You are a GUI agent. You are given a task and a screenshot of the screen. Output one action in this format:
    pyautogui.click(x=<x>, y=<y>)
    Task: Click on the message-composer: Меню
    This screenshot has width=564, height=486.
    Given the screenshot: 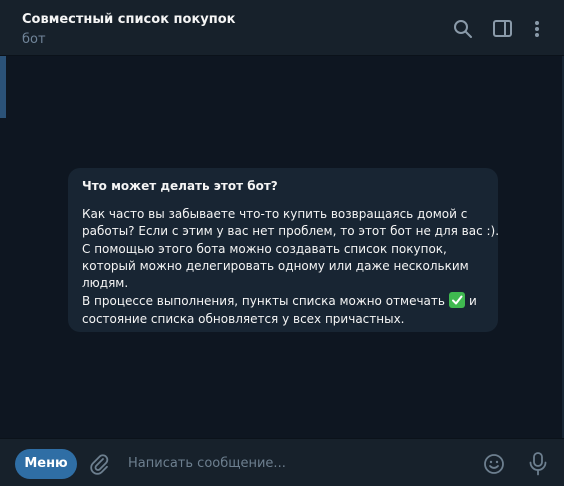 What is the action you would take?
    pyautogui.click(x=282, y=462)
    